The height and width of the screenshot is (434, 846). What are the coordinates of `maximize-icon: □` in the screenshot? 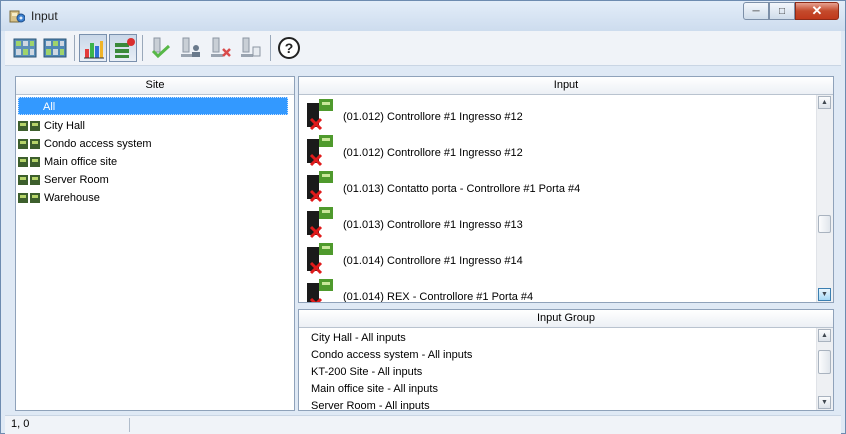 It's located at (782, 11).